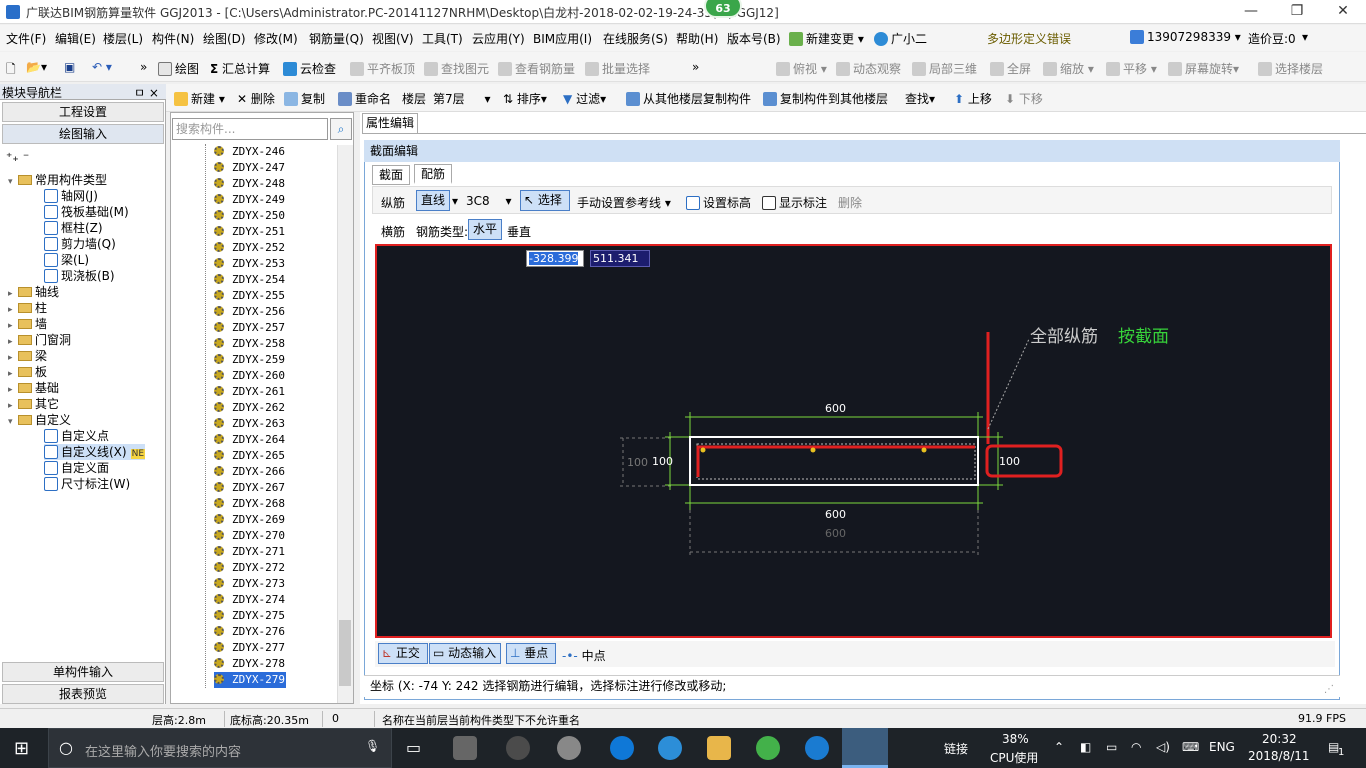 The height and width of the screenshot is (768, 1366). Describe the element at coordinates (1185, 37) in the screenshot. I see `user-account: 13907298339 ▾` at that location.